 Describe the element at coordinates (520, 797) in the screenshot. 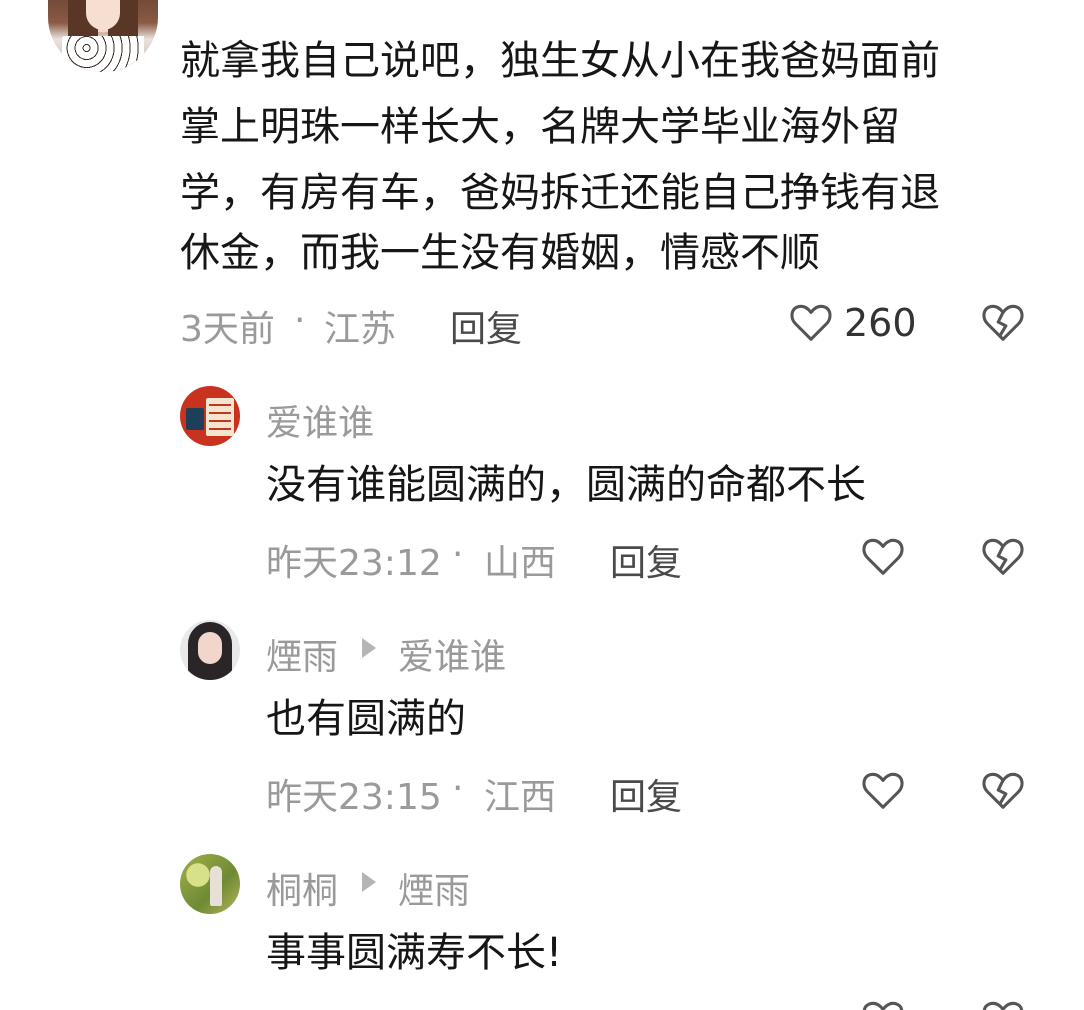

I see `comment-location: 江西` at that location.